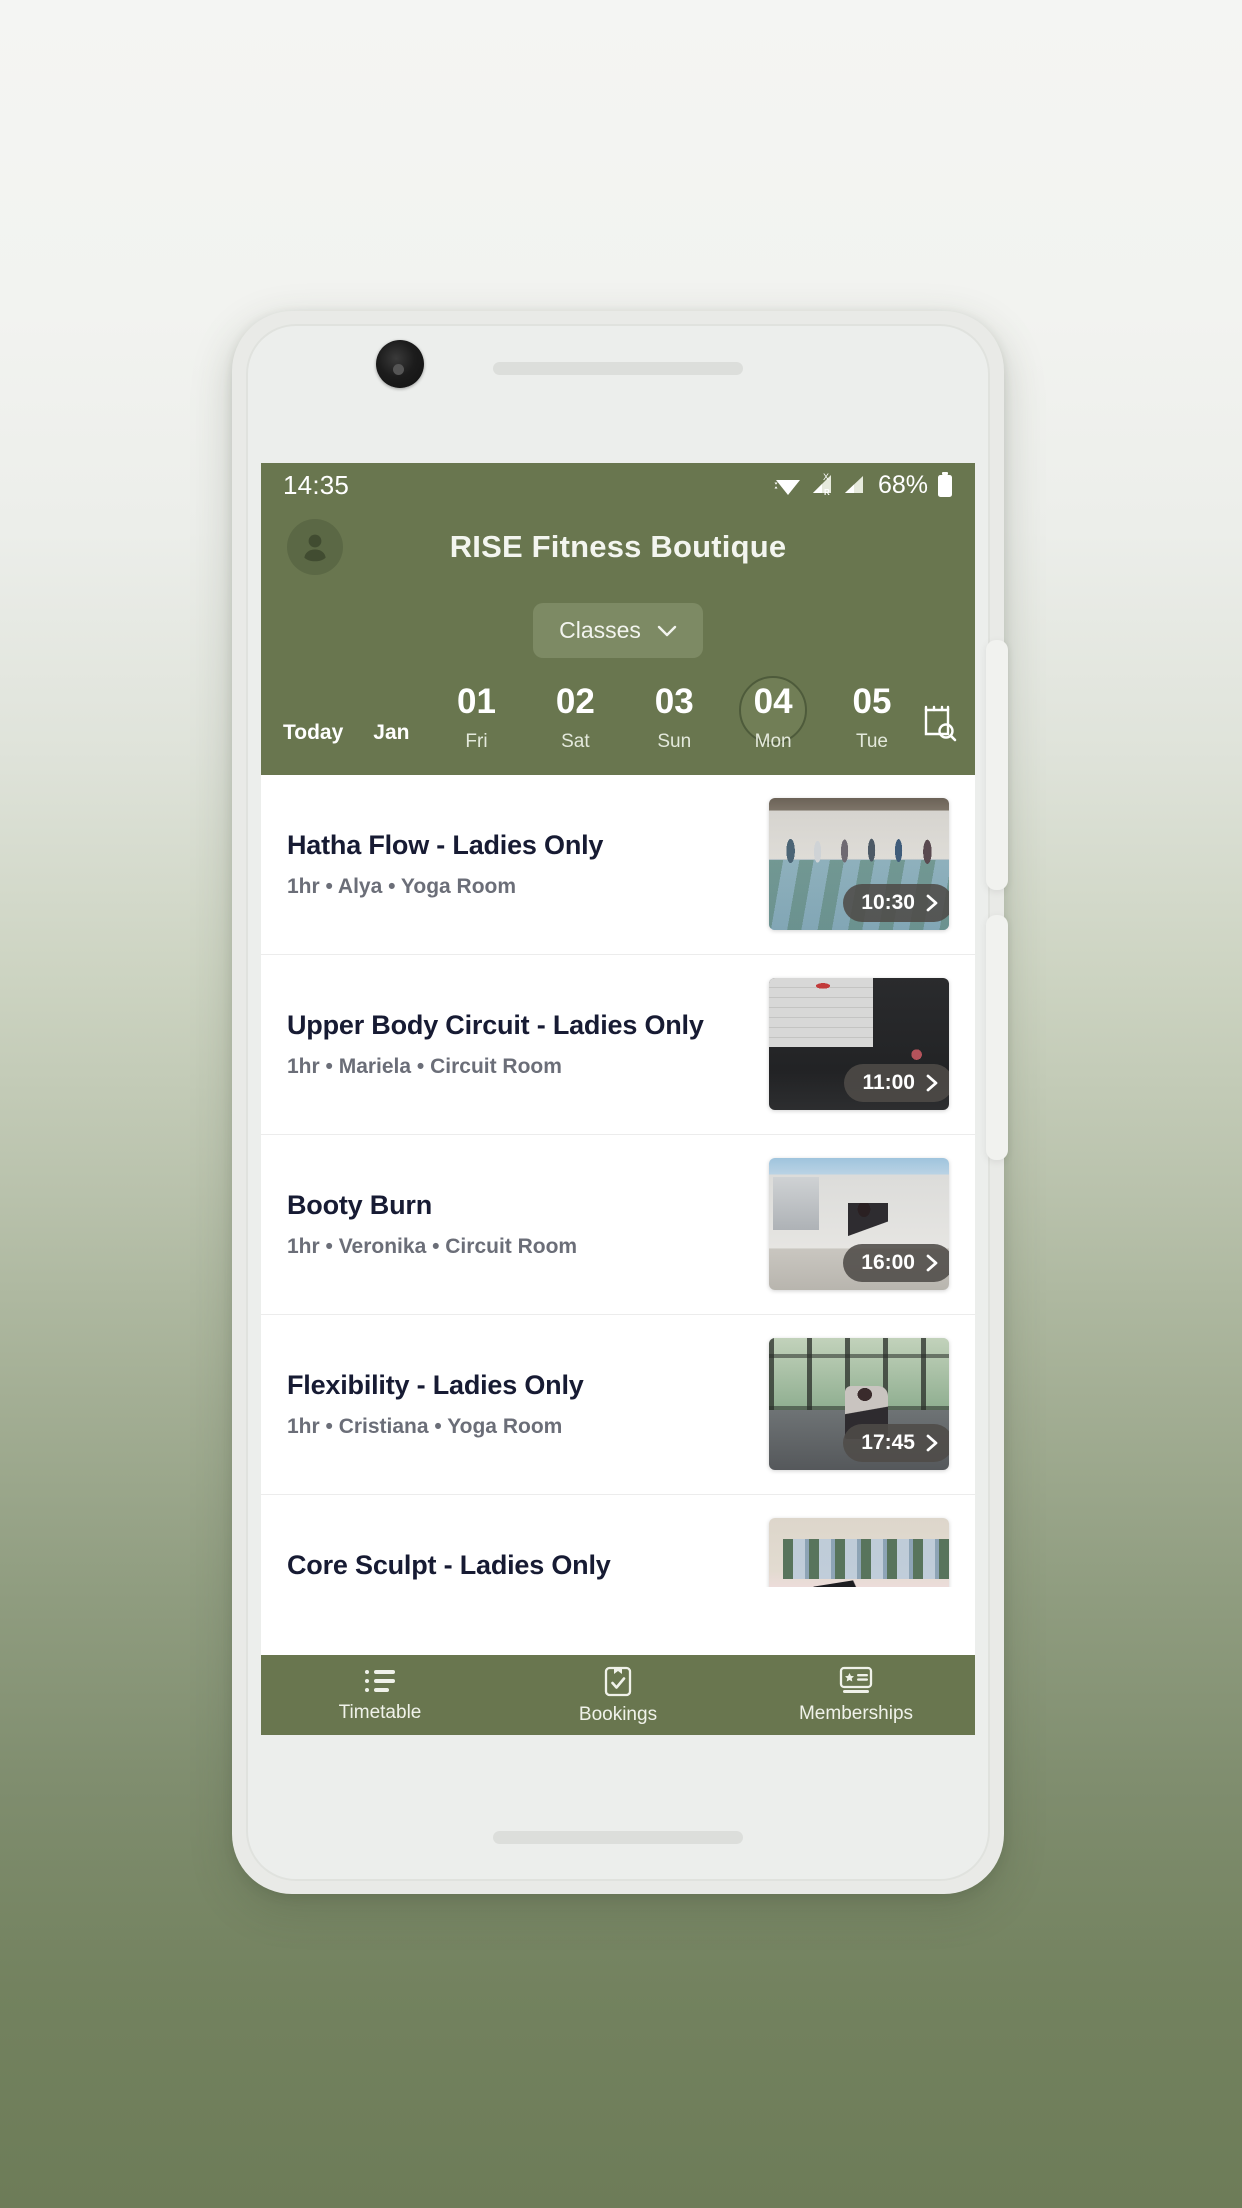  What do you see at coordinates (888, 1083) in the screenshot?
I see `class-time: 11:00` at bounding box center [888, 1083].